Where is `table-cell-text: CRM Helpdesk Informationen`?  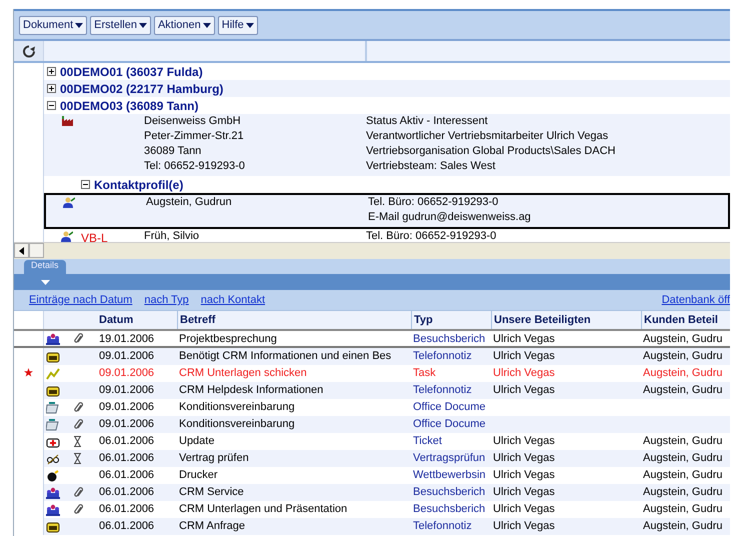
table-cell-text: CRM Helpdesk Informationen is located at coordinates (251, 390).